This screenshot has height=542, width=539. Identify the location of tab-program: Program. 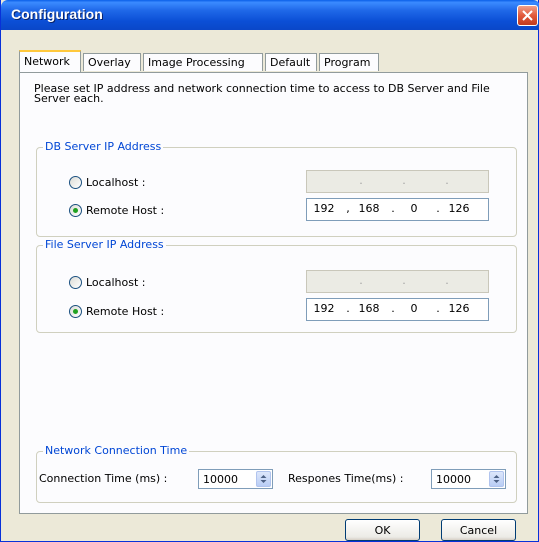
(349, 62).